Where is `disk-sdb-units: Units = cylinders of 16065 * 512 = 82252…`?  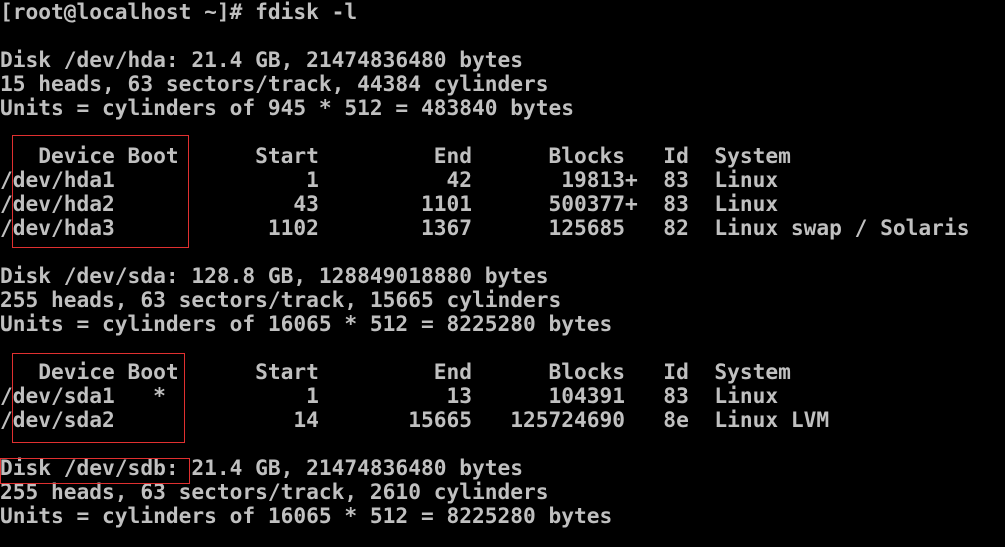 disk-sdb-units: Units = cylinders of 16065 * 512 = 82252… is located at coordinates (306, 515).